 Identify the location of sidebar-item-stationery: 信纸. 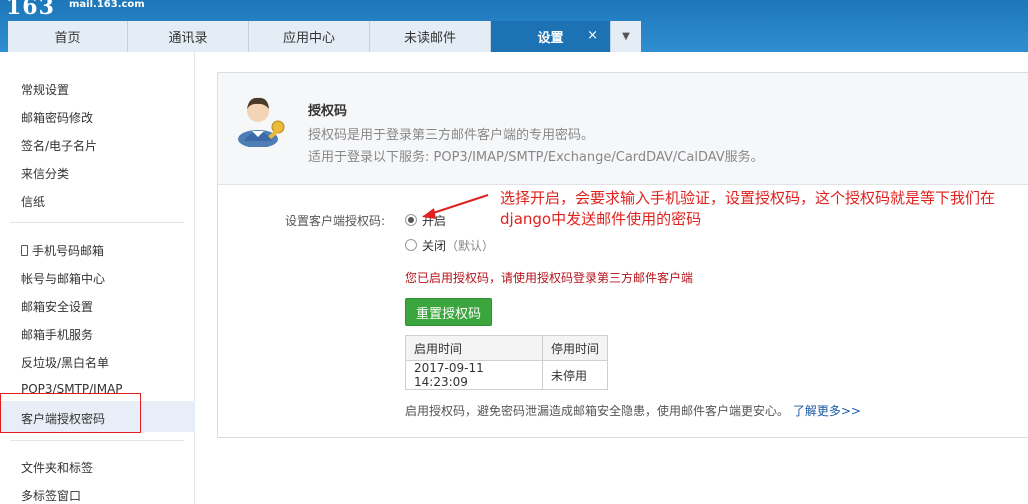
(33, 201).